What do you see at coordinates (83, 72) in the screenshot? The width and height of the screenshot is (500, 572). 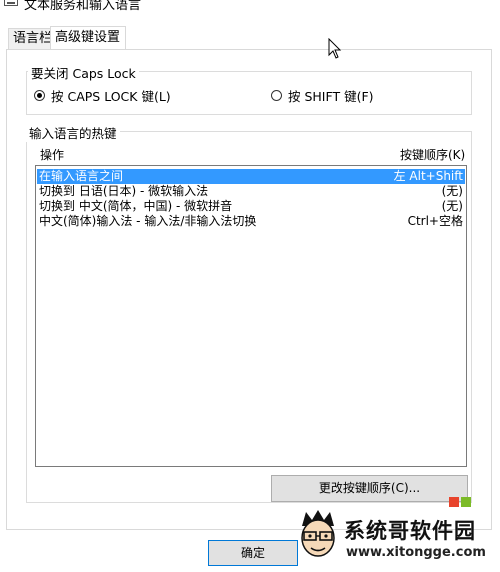 I see `caps-lock-group-title: 要关闭 Caps Lock` at bounding box center [83, 72].